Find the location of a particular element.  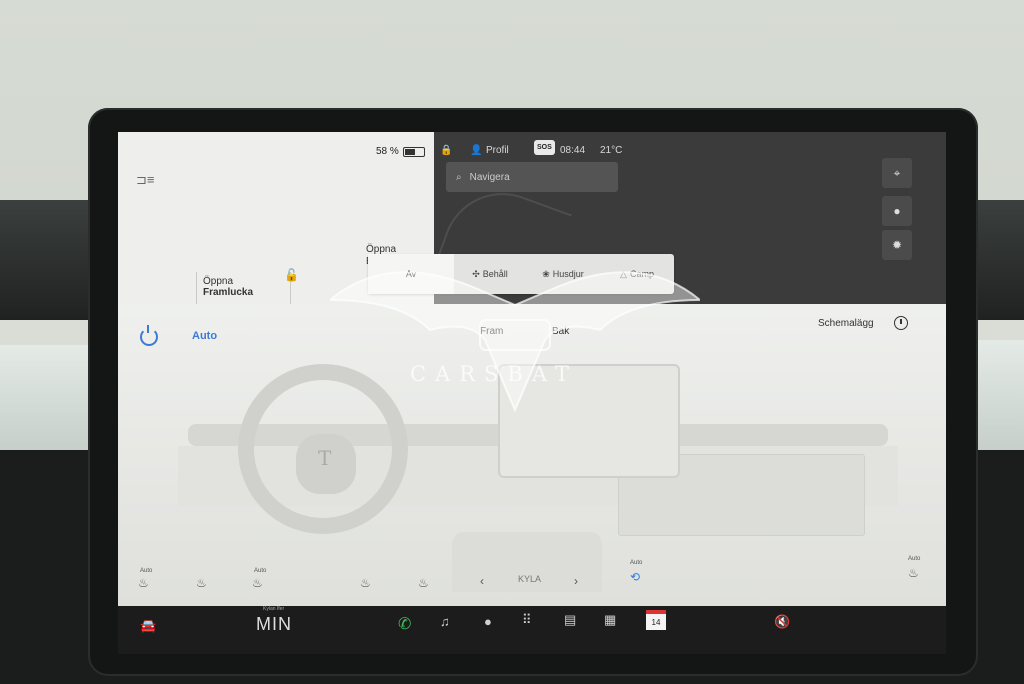

power-icon-line is located at coordinates (148, 329).